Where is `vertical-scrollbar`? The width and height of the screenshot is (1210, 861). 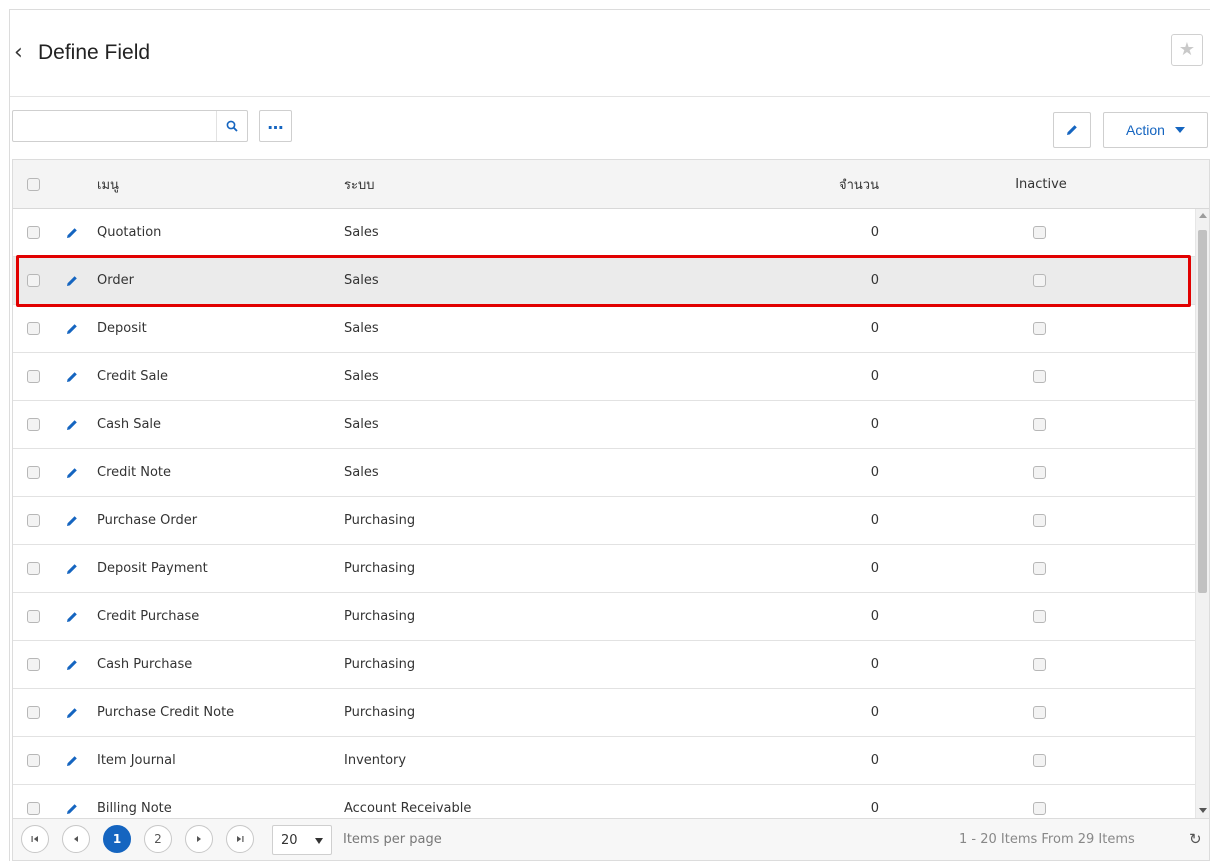
vertical-scrollbar is located at coordinates (1202, 513).